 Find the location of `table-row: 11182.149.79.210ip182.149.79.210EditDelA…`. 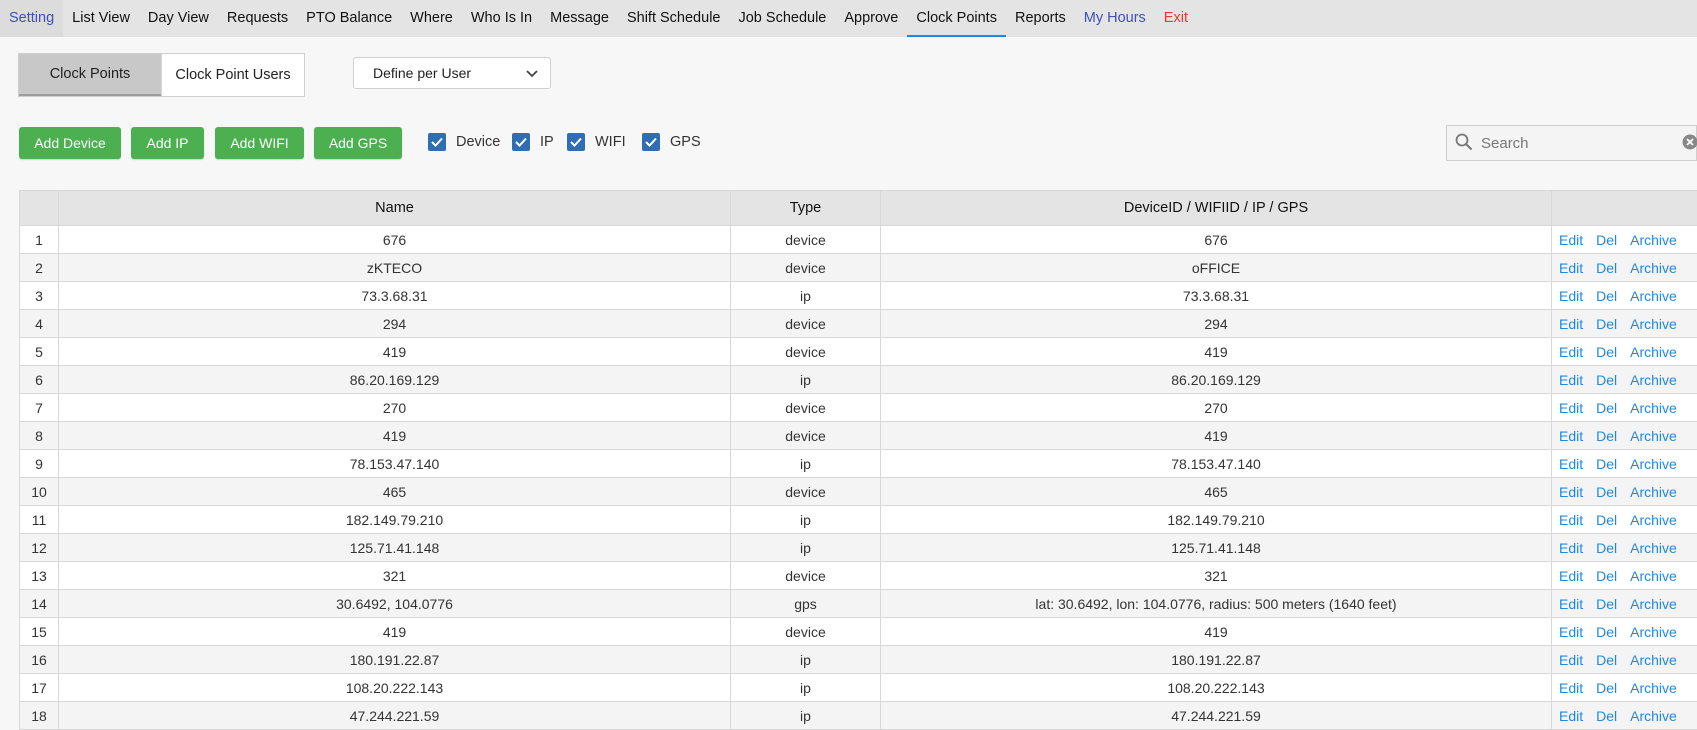

table-row: 11182.149.79.210ip182.149.79.210EditDelA… is located at coordinates (858, 520).